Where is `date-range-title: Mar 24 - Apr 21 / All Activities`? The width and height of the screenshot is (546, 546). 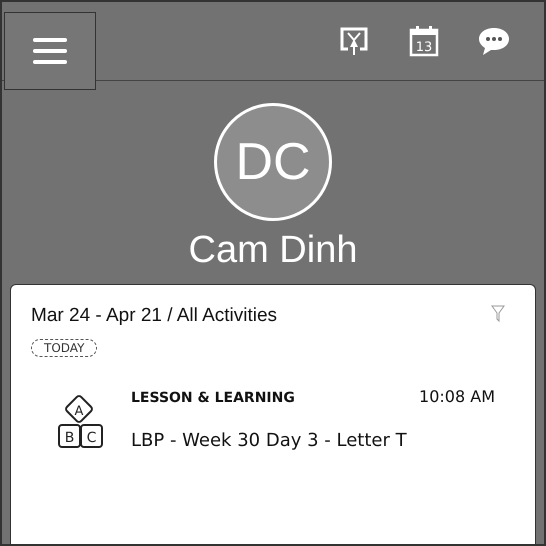
date-range-title: Mar 24 - Apr 21 / All Activities is located at coordinates (154, 316).